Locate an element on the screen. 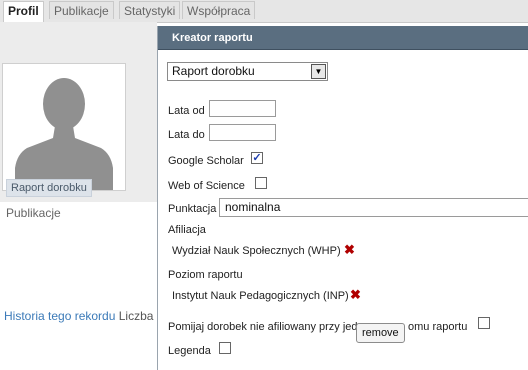  history-link: Historia tego rekordu is located at coordinates (59, 316).